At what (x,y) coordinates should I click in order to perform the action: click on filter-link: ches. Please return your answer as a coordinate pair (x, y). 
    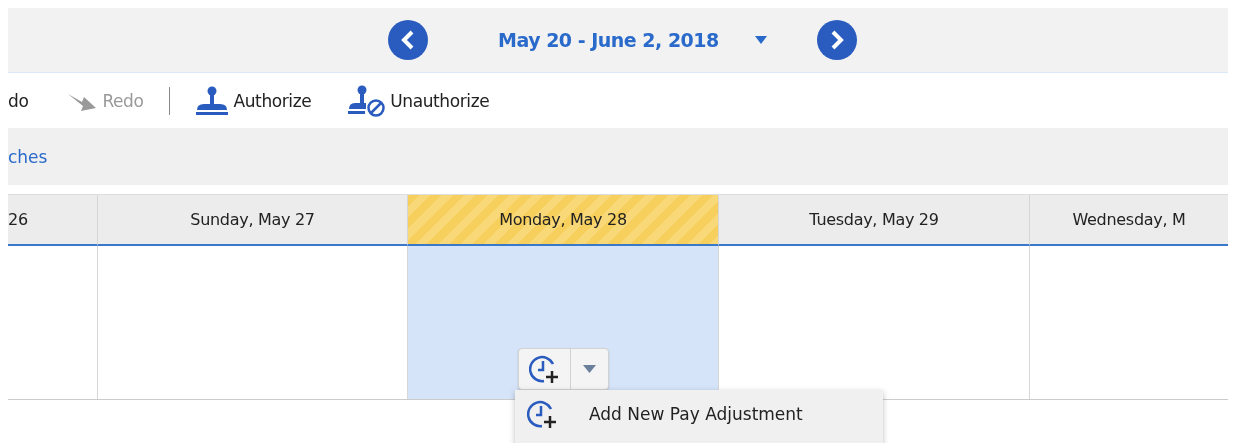
    Looking at the image, I should click on (28, 156).